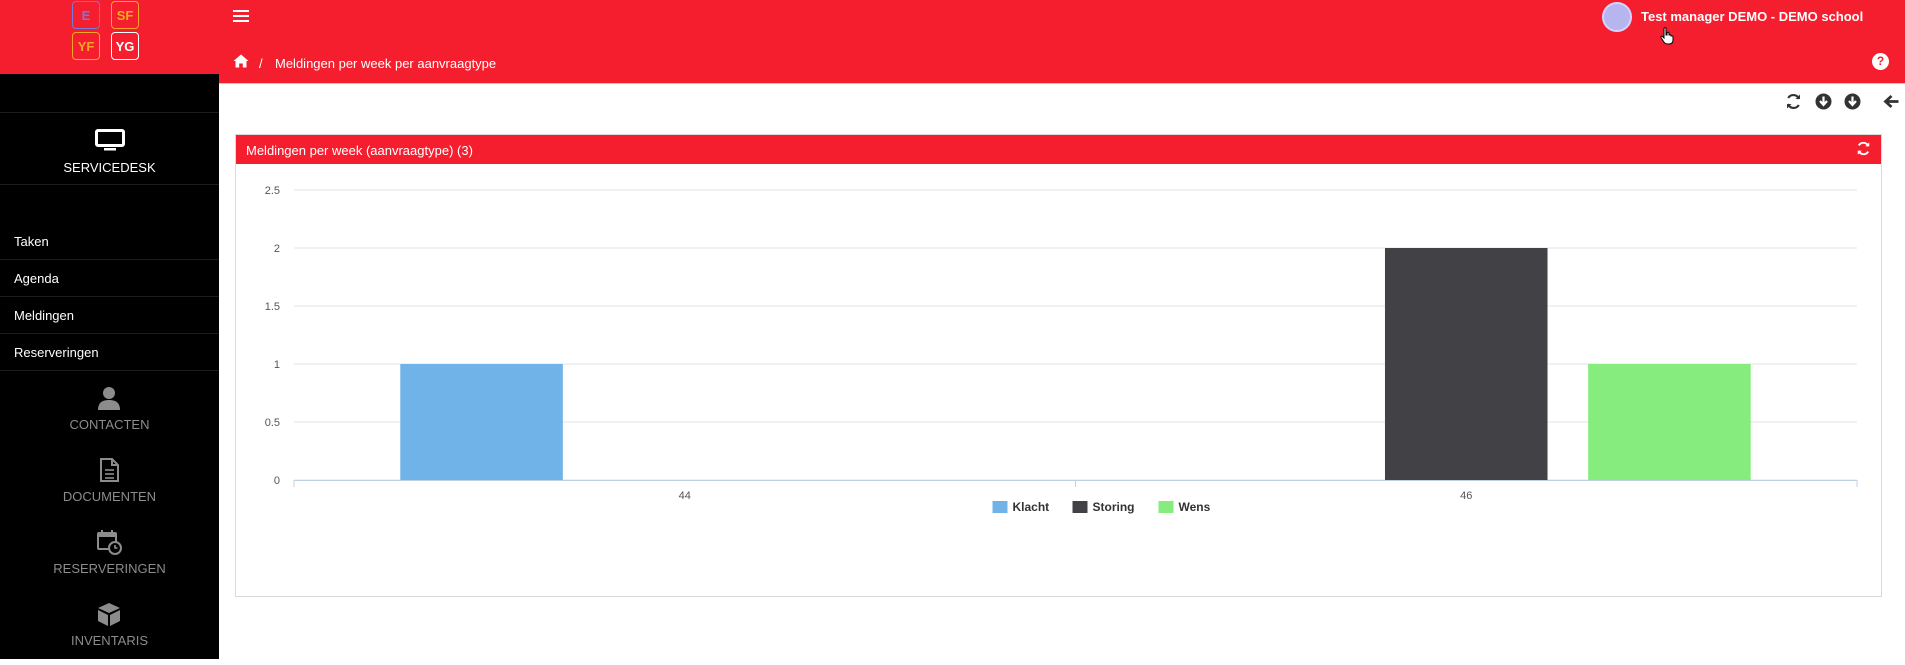  Describe the element at coordinates (86, 46) in the screenshot. I see `app-tile-yf: YF` at that location.